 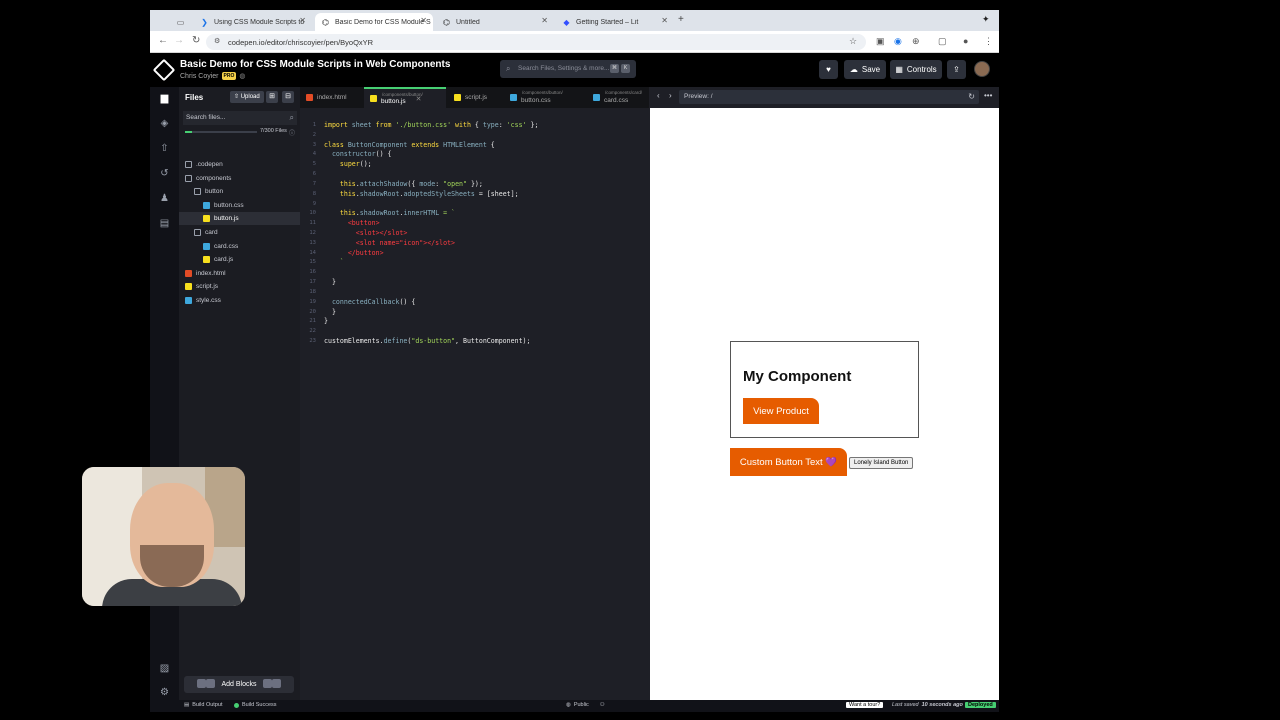 What do you see at coordinates (239, 191) in the screenshot?
I see `file-tree-item: button` at bounding box center [239, 191].